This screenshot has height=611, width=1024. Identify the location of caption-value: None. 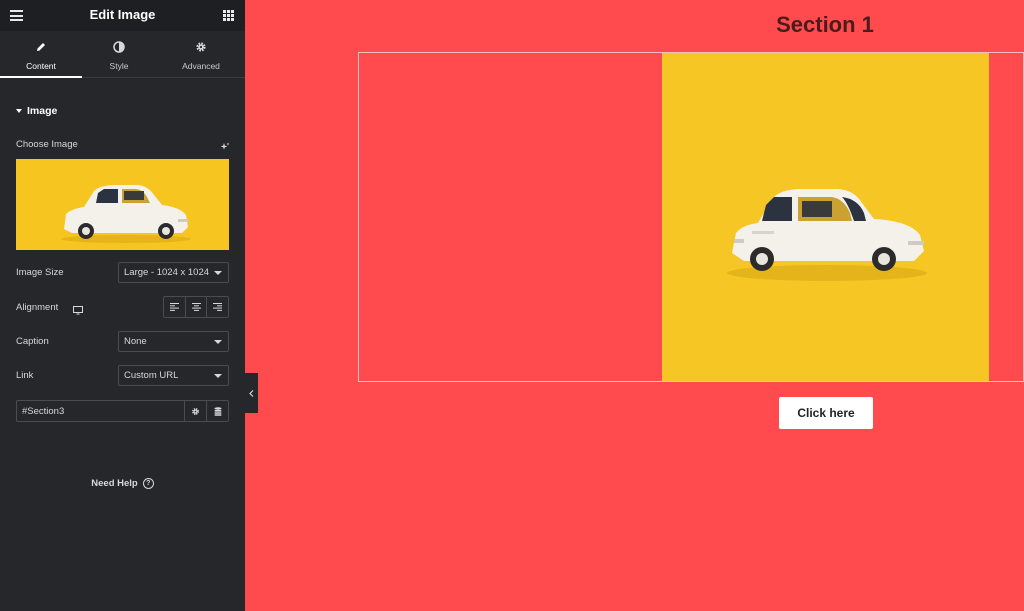
(135, 341).